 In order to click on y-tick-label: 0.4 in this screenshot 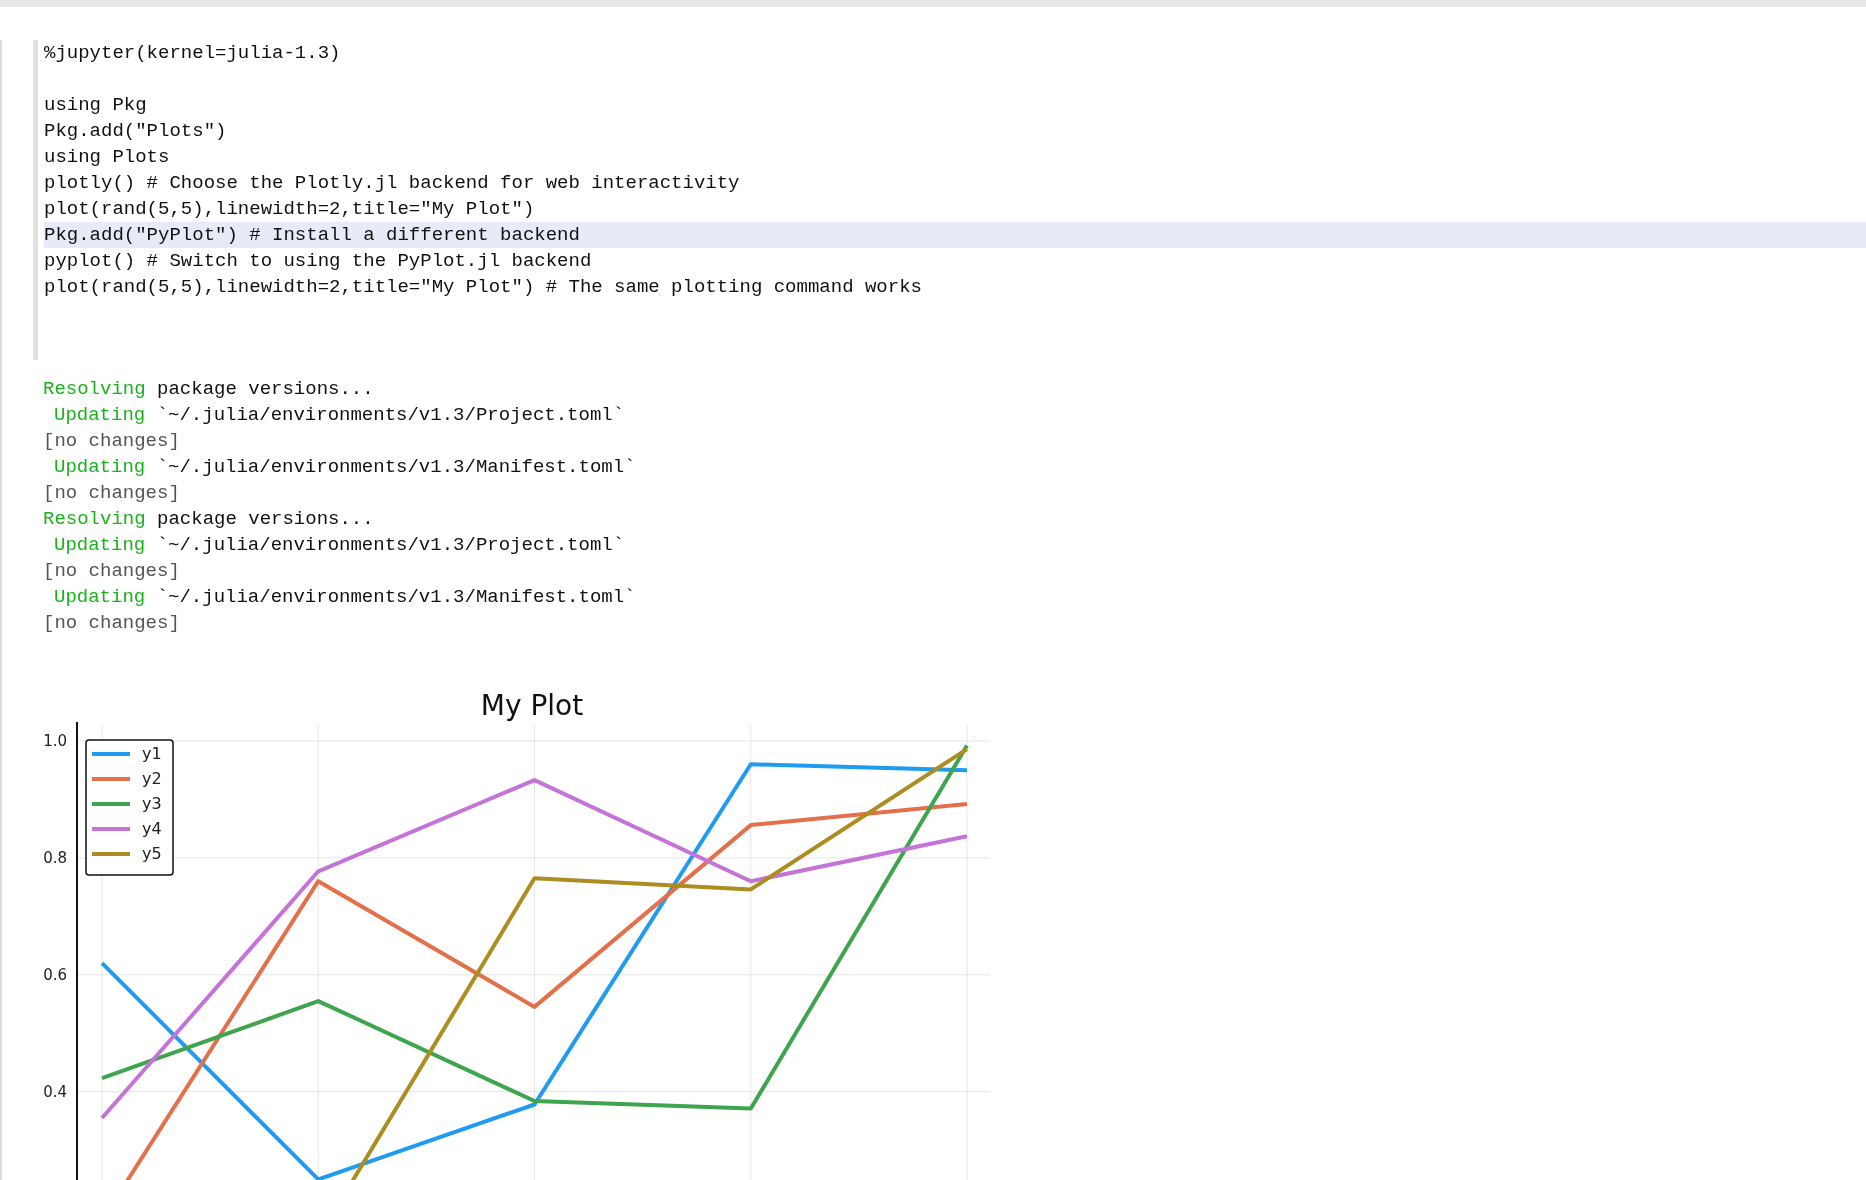, I will do `click(55, 1091)`.